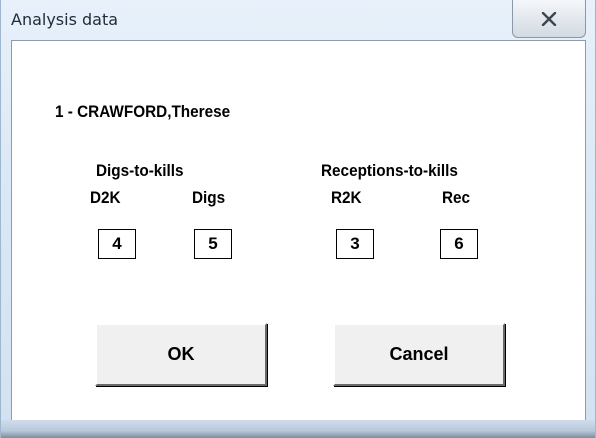 The height and width of the screenshot is (438, 596). What do you see at coordinates (346, 197) in the screenshot?
I see `r2k-label: R2K` at bounding box center [346, 197].